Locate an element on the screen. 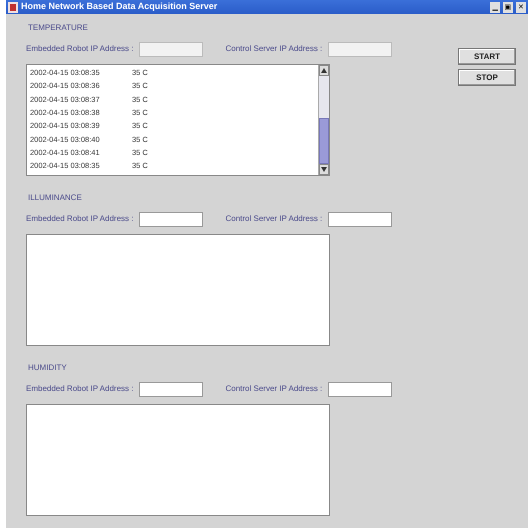 The image size is (528, 528). scroll-down-icon is located at coordinates (324, 169).